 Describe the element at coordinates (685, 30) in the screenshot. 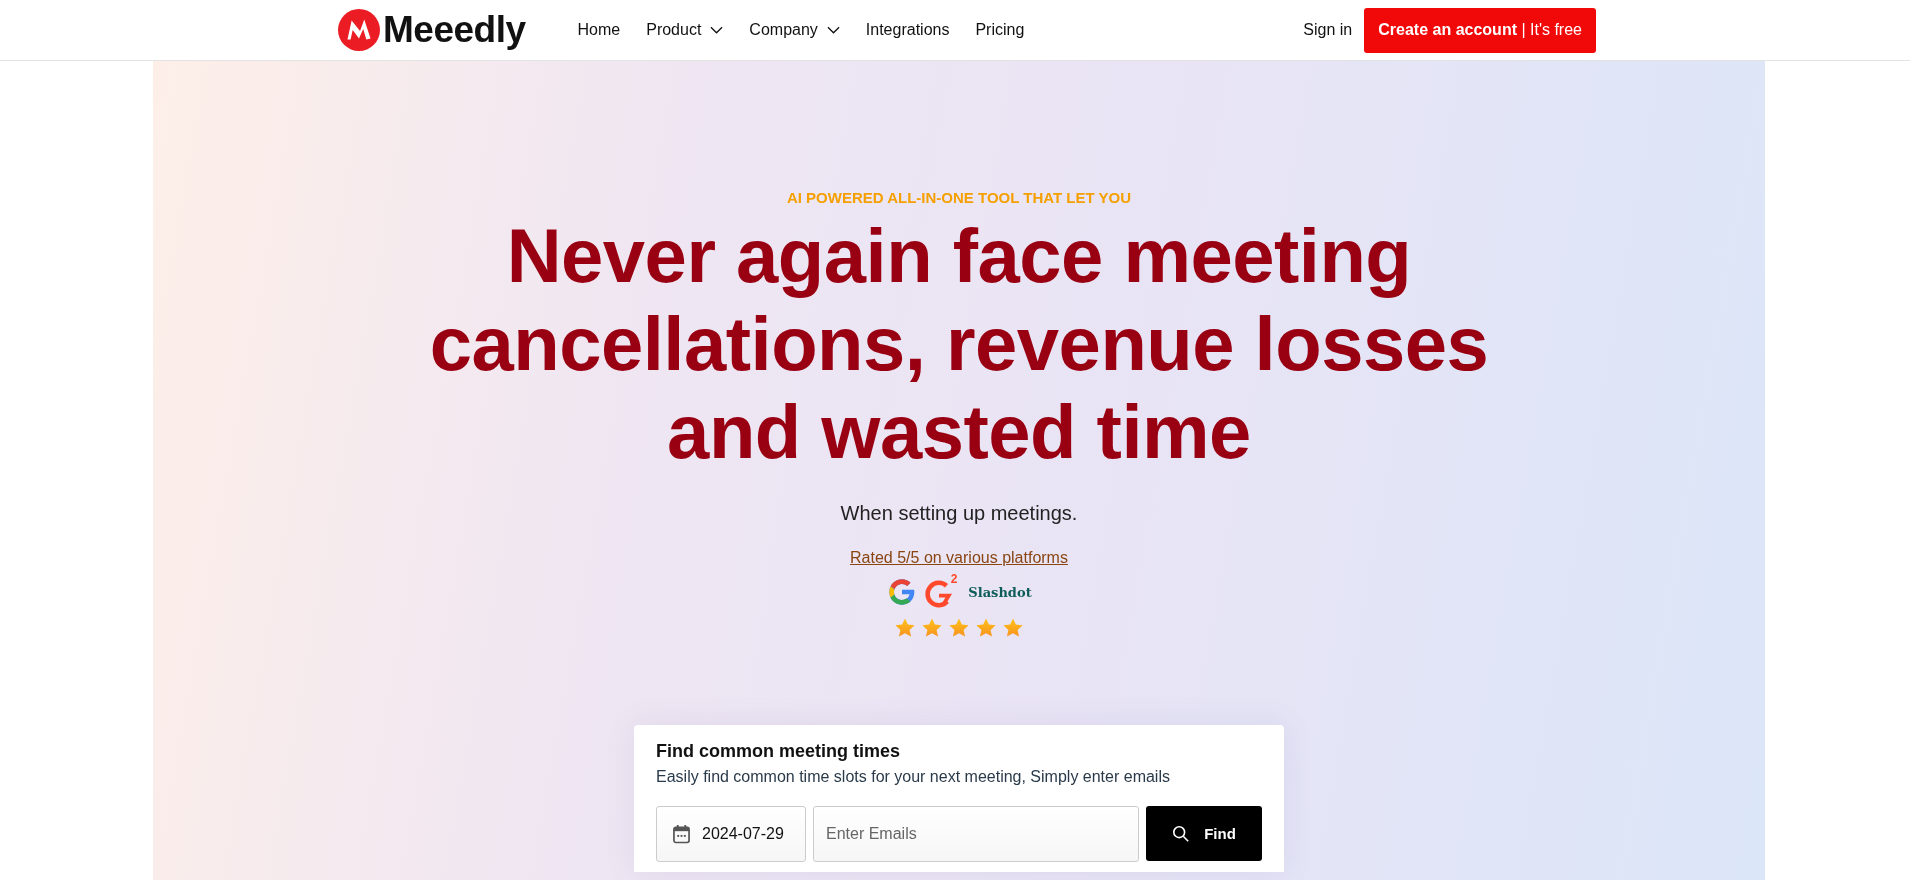

I see `nav-link: Product` at that location.